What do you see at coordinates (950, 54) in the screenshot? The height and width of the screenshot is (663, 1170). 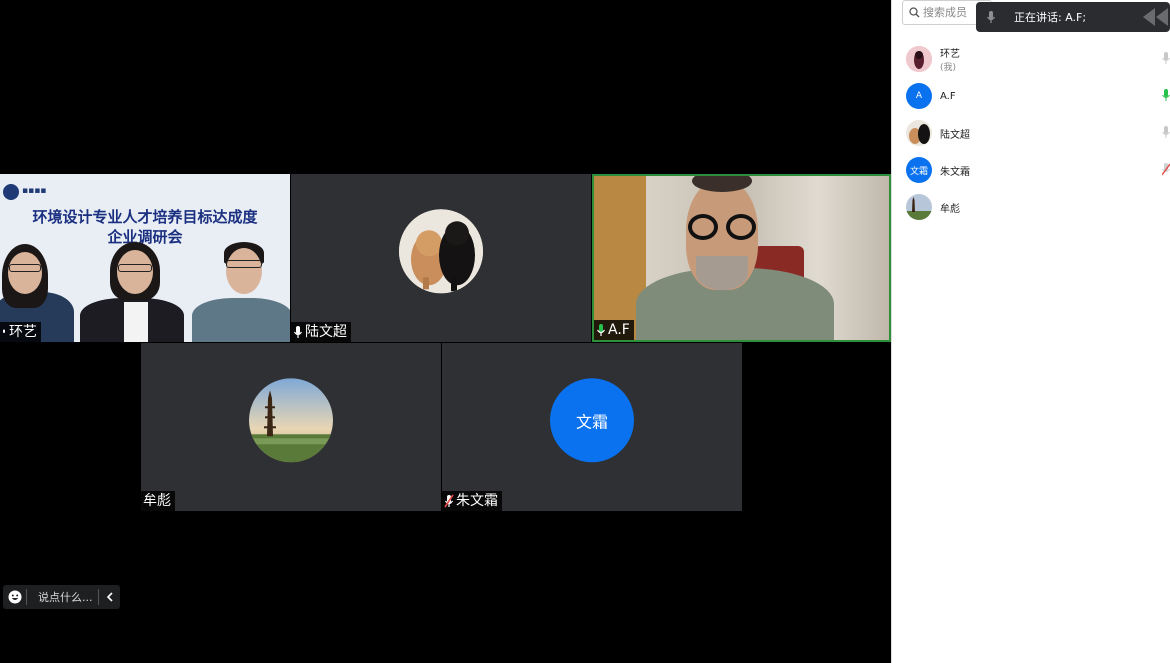 I see `member-name: 环艺` at bounding box center [950, 54].